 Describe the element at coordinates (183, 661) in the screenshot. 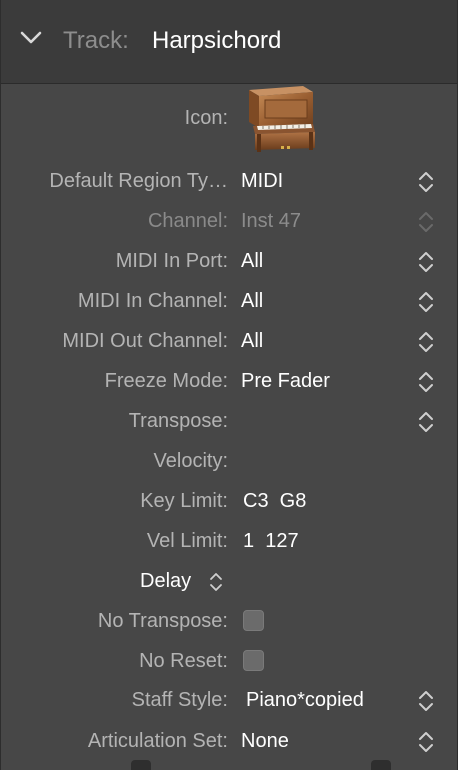

I see `no-reset-label: No Reset:` at that location.